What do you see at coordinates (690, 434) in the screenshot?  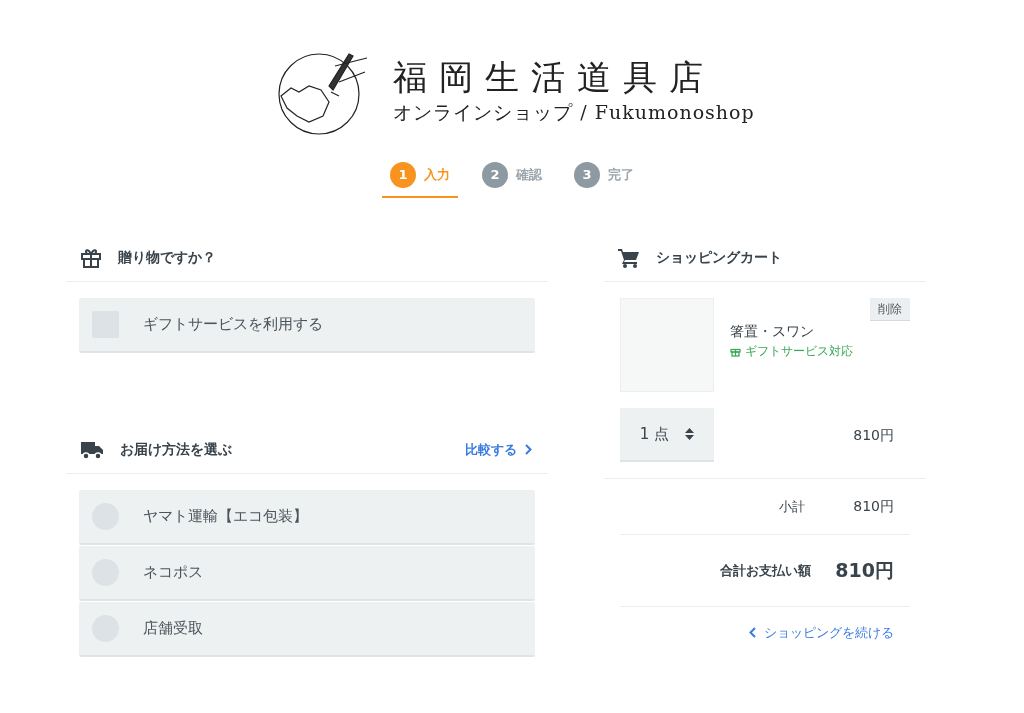 I see `sort-icon` at bounding box center [690, 434].